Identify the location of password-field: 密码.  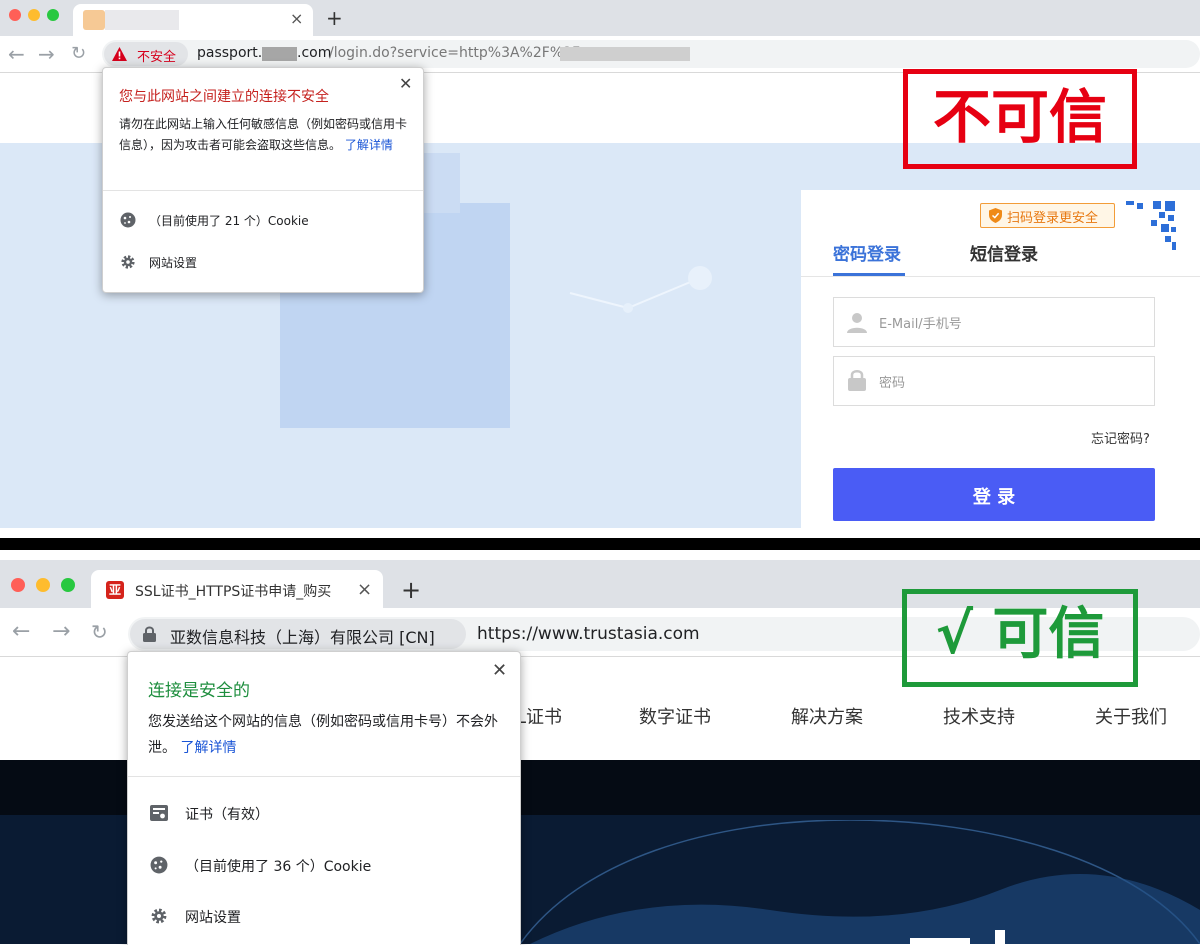
(994, 381).